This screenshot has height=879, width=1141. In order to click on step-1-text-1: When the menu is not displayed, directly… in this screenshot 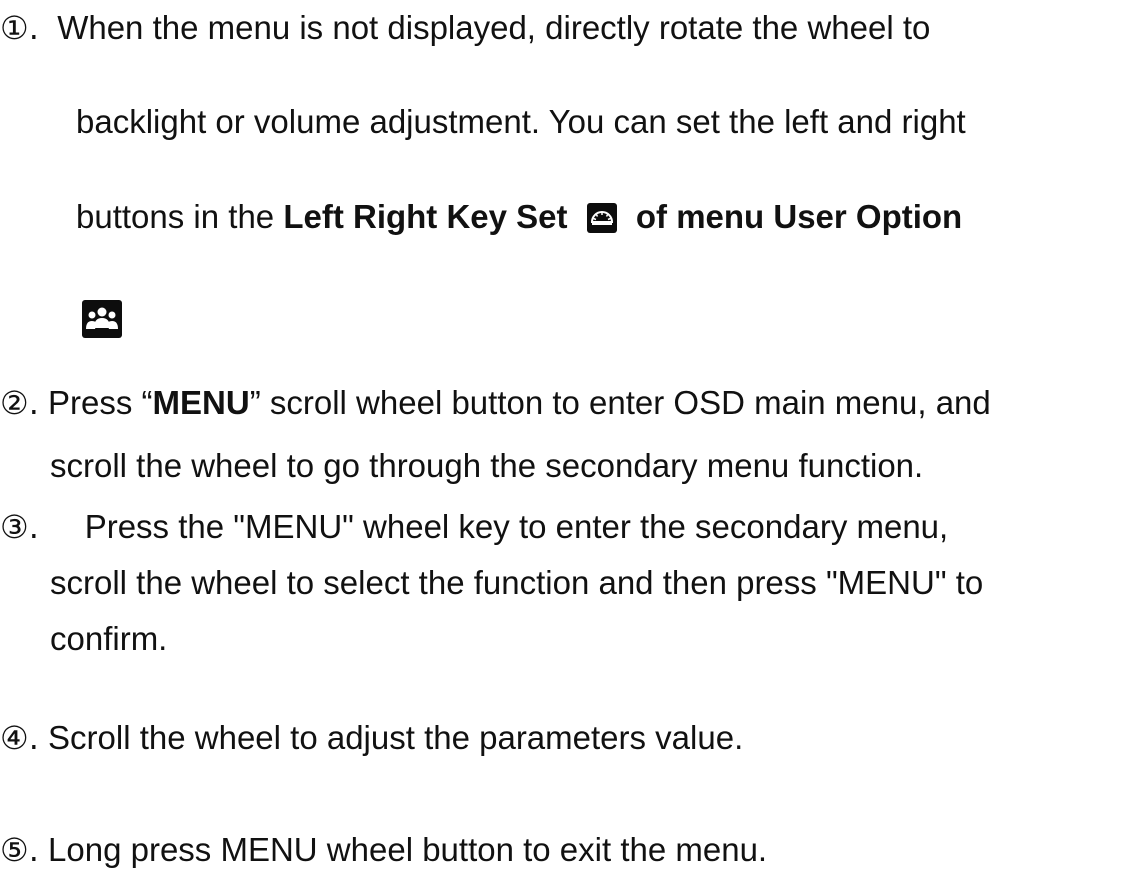, I will do `click(494, 27)`.